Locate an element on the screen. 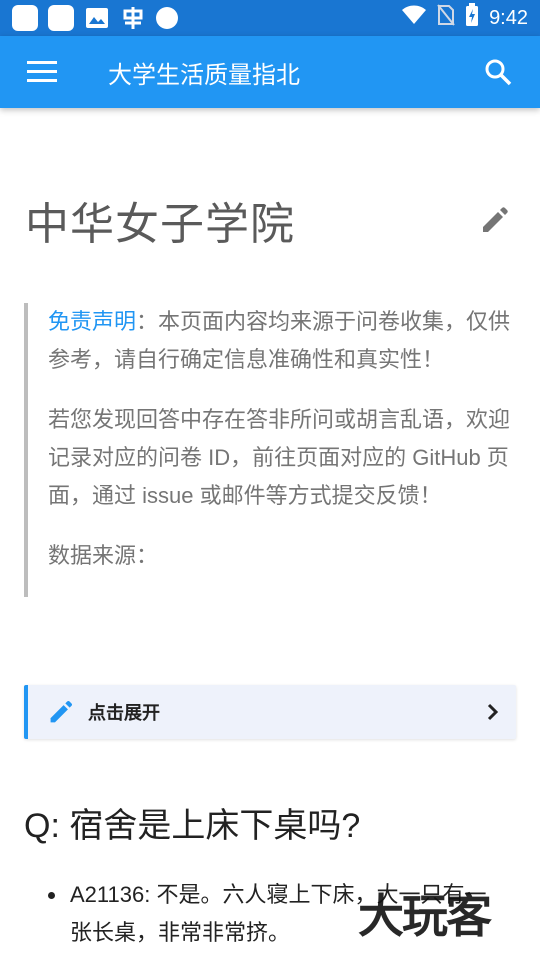 This screenshot has width=540, height=960. menu-icon is located at coordinates (42, 71).